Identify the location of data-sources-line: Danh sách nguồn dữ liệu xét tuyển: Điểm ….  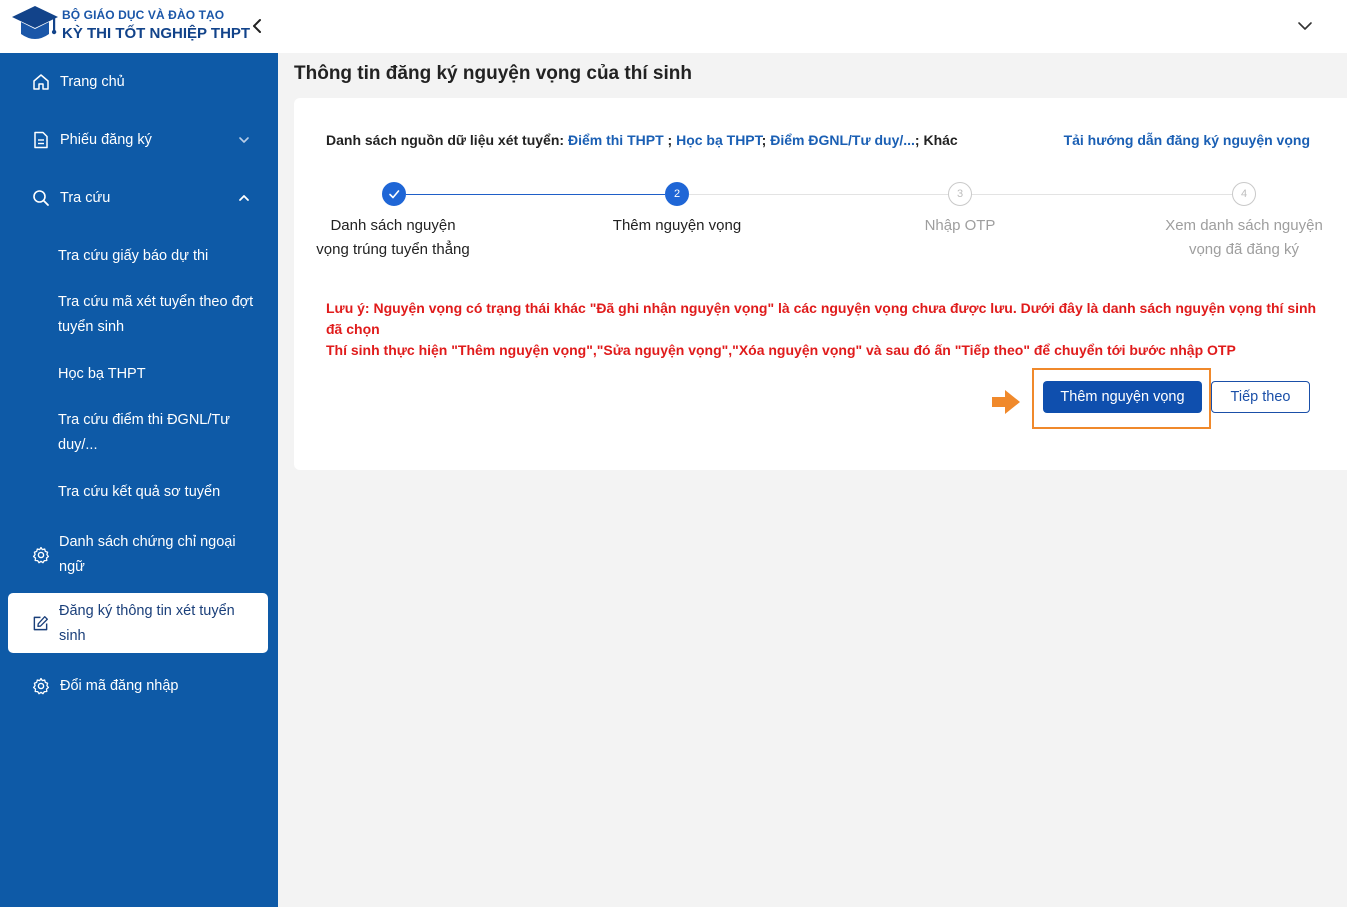
(642, 140).